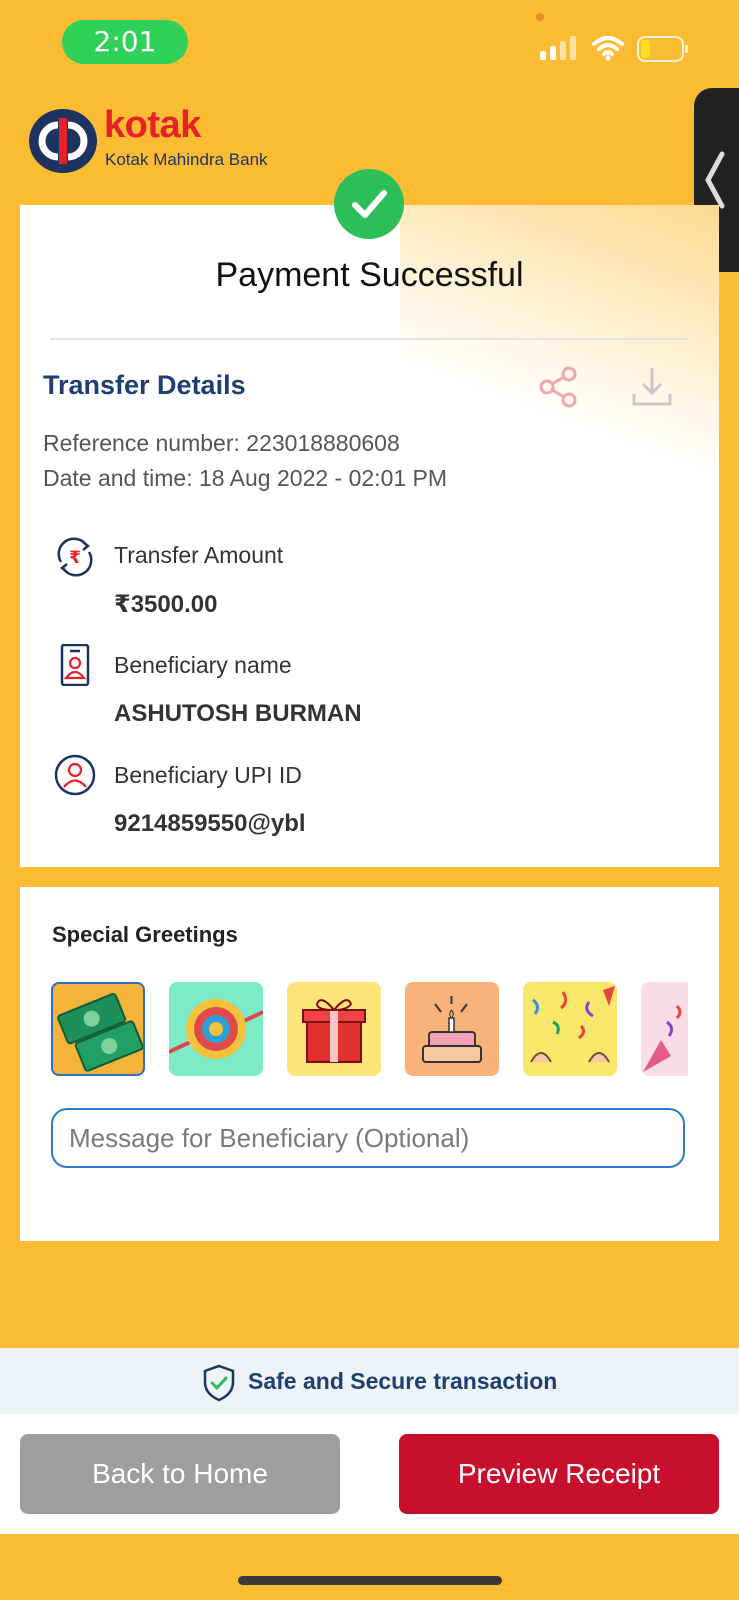 This screenshot has width=739, height=1600. I want to click on reference-number: Reference number: 223018880608, so click(221, 443).